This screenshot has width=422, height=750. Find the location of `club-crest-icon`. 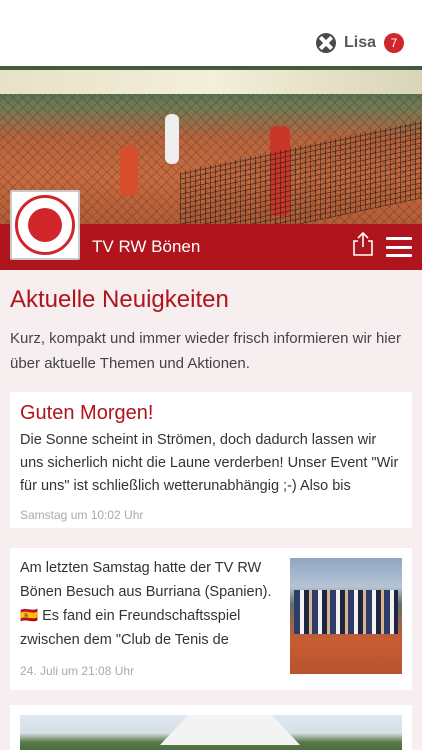

club-crest-icon is located at coordinates (45, 225).